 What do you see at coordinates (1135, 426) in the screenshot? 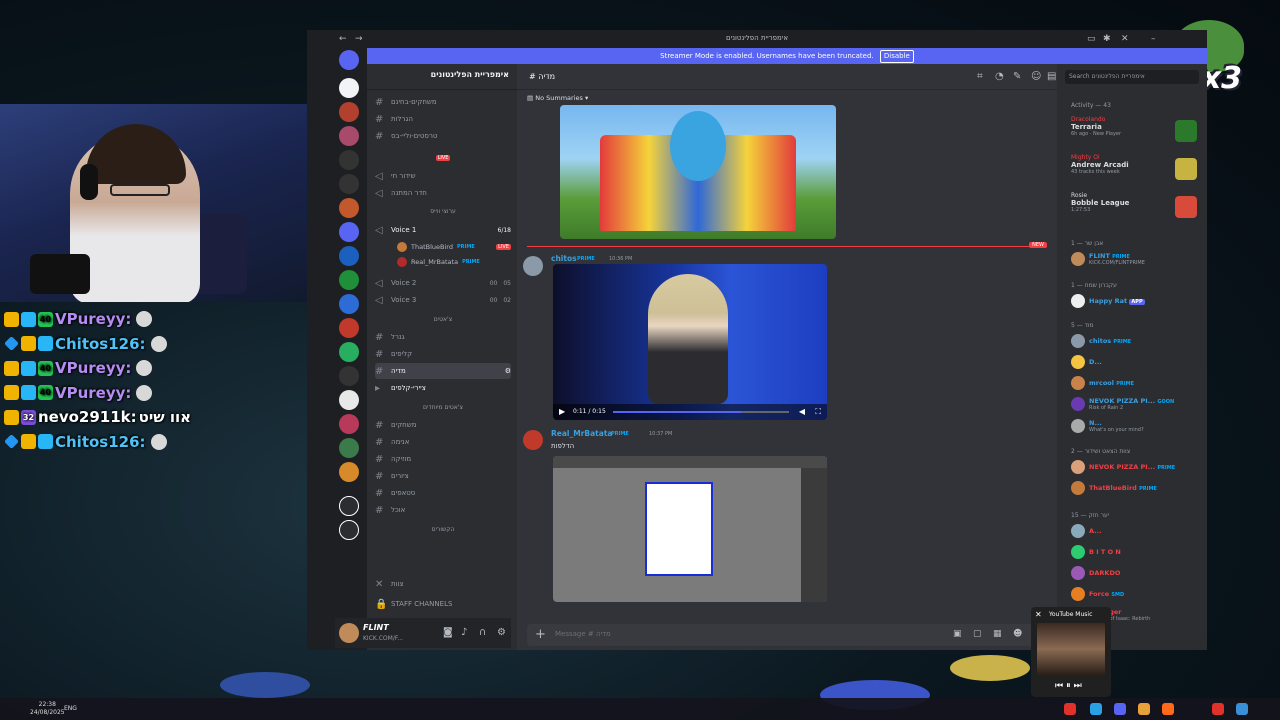
I see `member-item: N... What's on your mind?` at bounding box center [1135, 426].